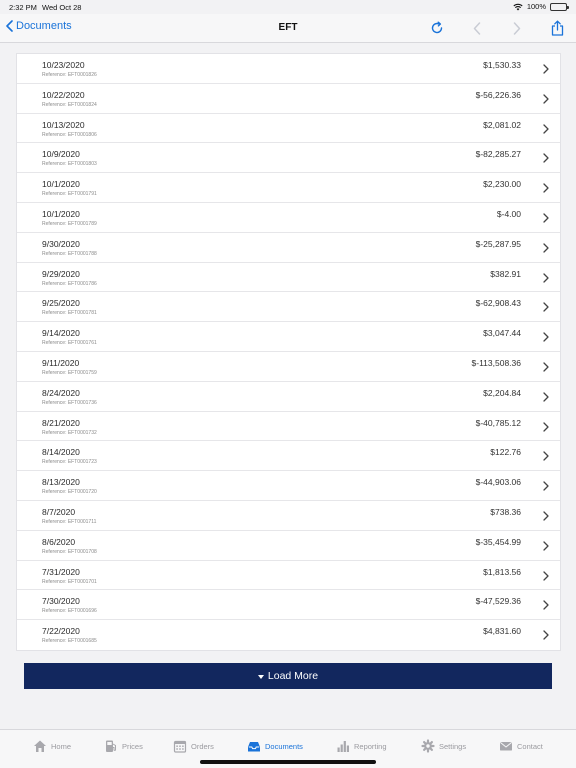 Image resolution: width=576 pixels, height=768 pixels. Describe the element at coordinates (361, 746) in the screenshot. I see `tab-reporting: Reporting` at that location.